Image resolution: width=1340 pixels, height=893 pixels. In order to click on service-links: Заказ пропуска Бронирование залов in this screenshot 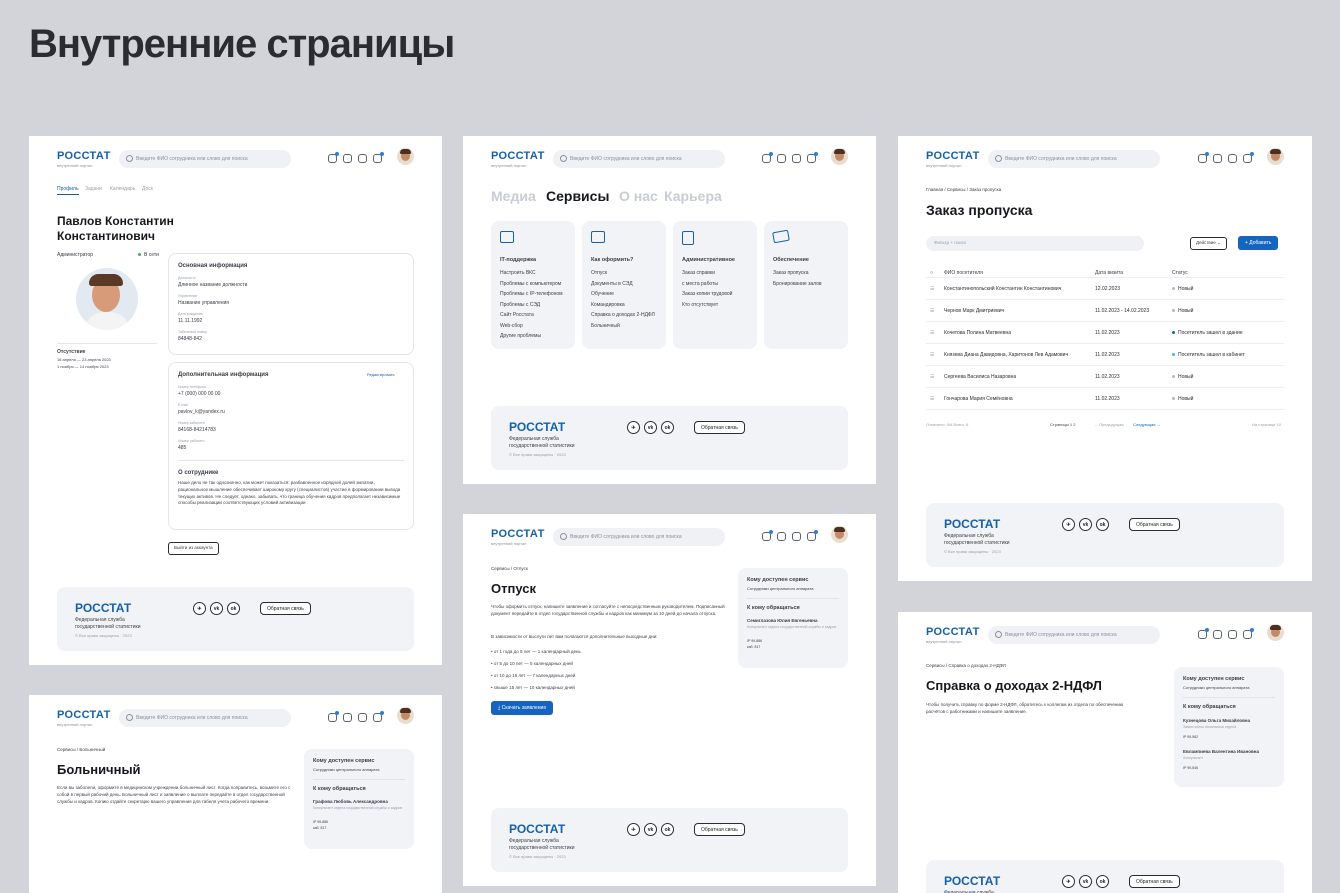, I will do `click(797, 278)`.